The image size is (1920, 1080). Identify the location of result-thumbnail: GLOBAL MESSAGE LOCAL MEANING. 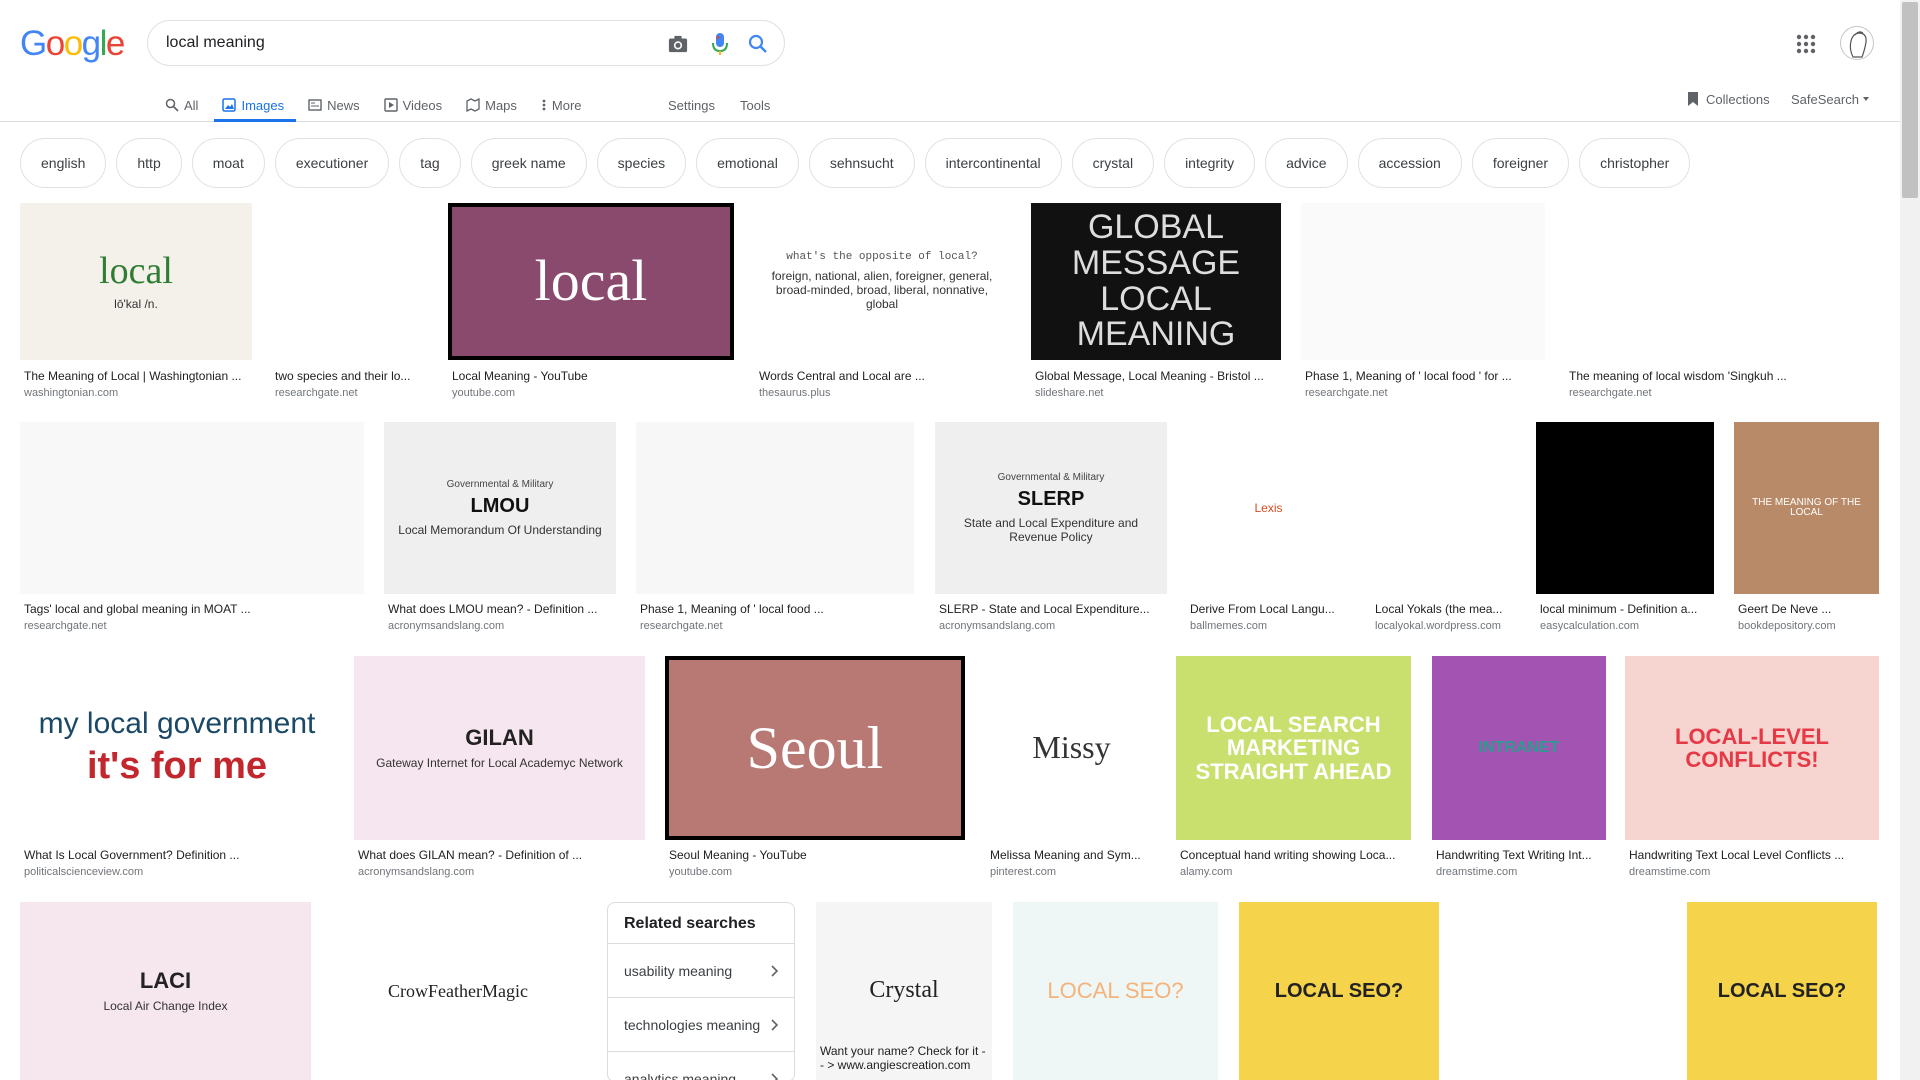
(1156, 281).